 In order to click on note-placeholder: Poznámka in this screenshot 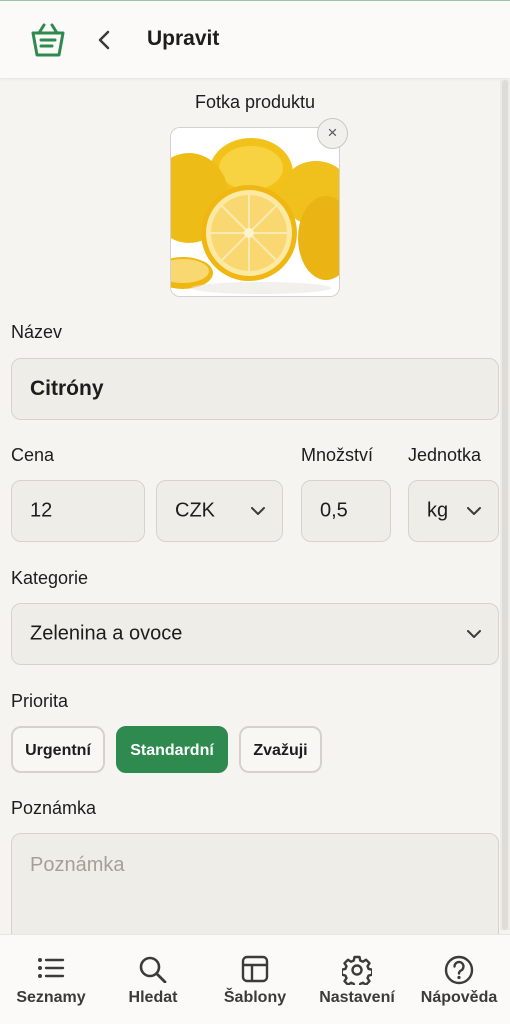, I will do `click(77, 865)`.